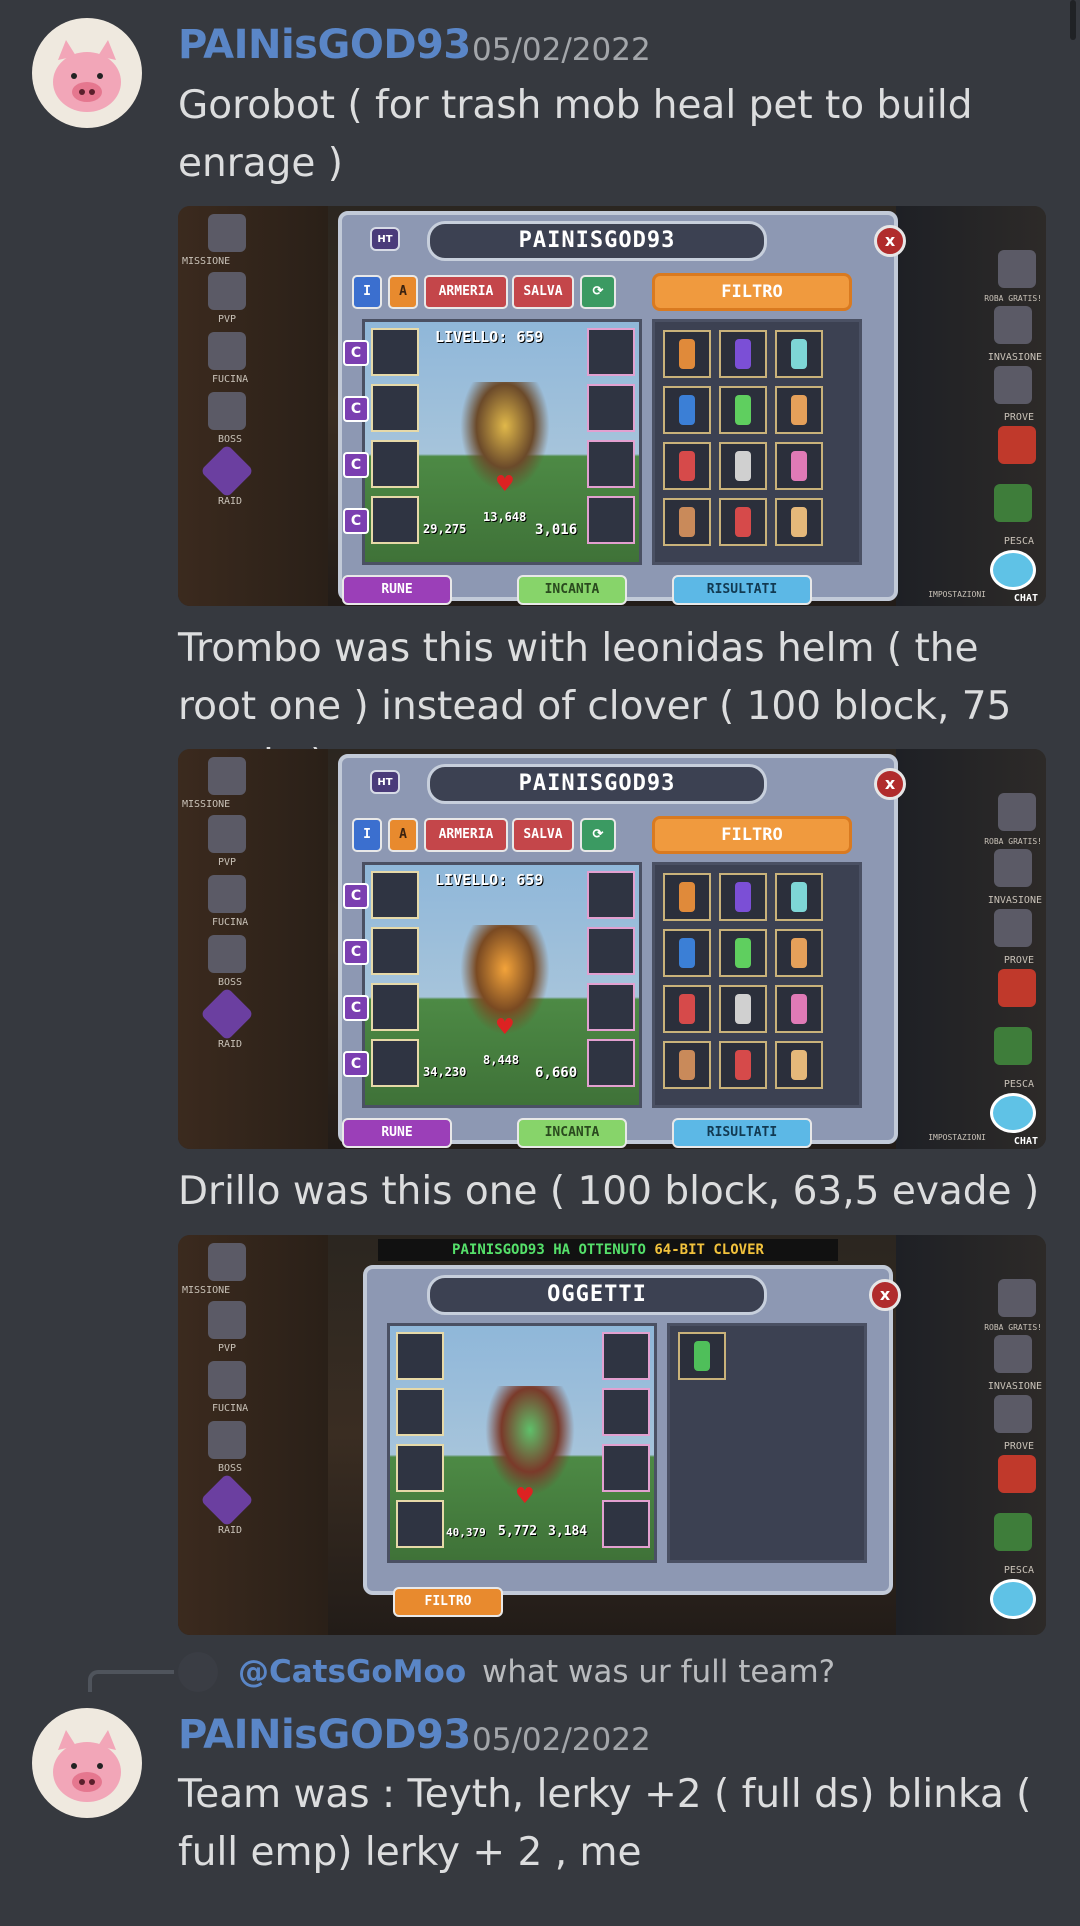 This screenshot has width=1080, height=1926. What do you see at coordinates (385, 239) in the screenshot?
I see `ht-badge: HT` at bounding box center [385, 239].